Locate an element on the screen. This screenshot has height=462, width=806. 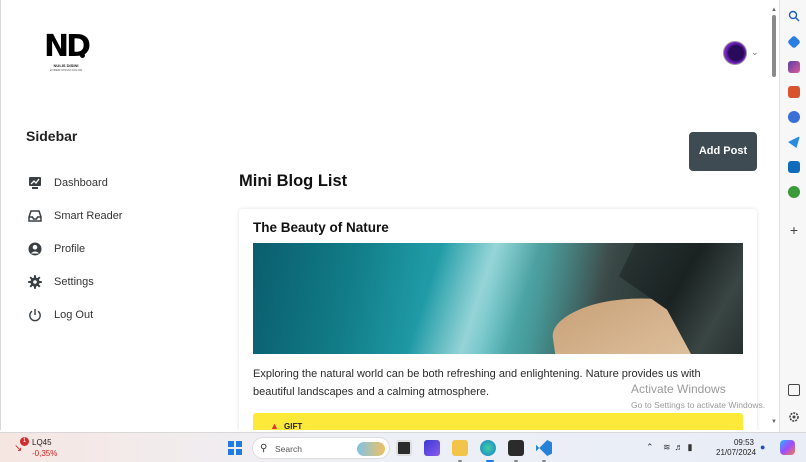
sidebar-item-label: Log Out is located at coordinates (74, 315).